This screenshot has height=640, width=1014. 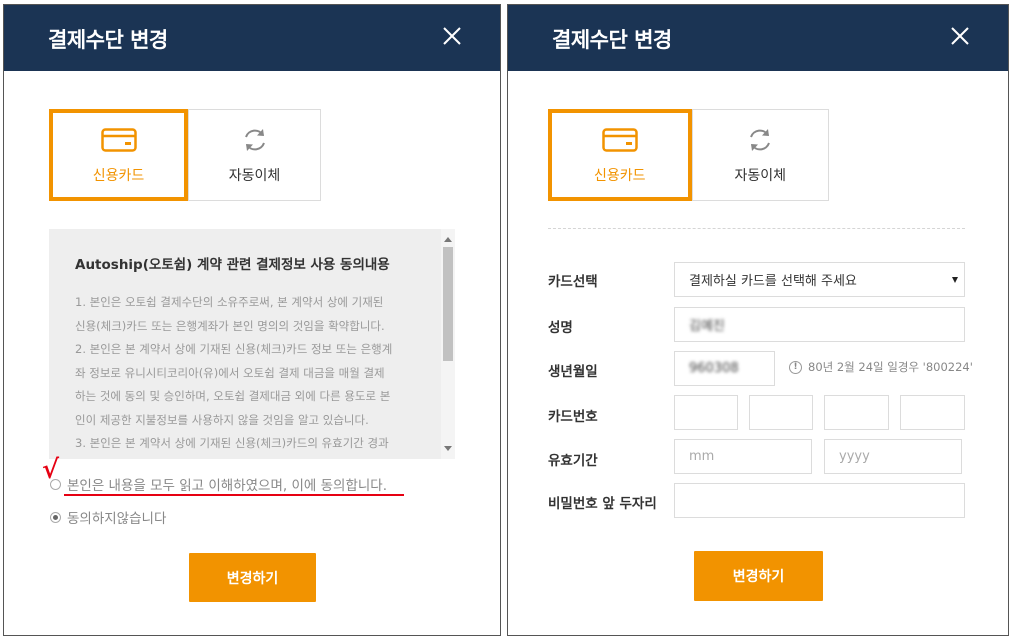 I want to click on terms-line: 좌 정보로 유니시티코리아(유)에서 오토쉽 결제 대금을 매월 결제, so click(x=230, y=372).